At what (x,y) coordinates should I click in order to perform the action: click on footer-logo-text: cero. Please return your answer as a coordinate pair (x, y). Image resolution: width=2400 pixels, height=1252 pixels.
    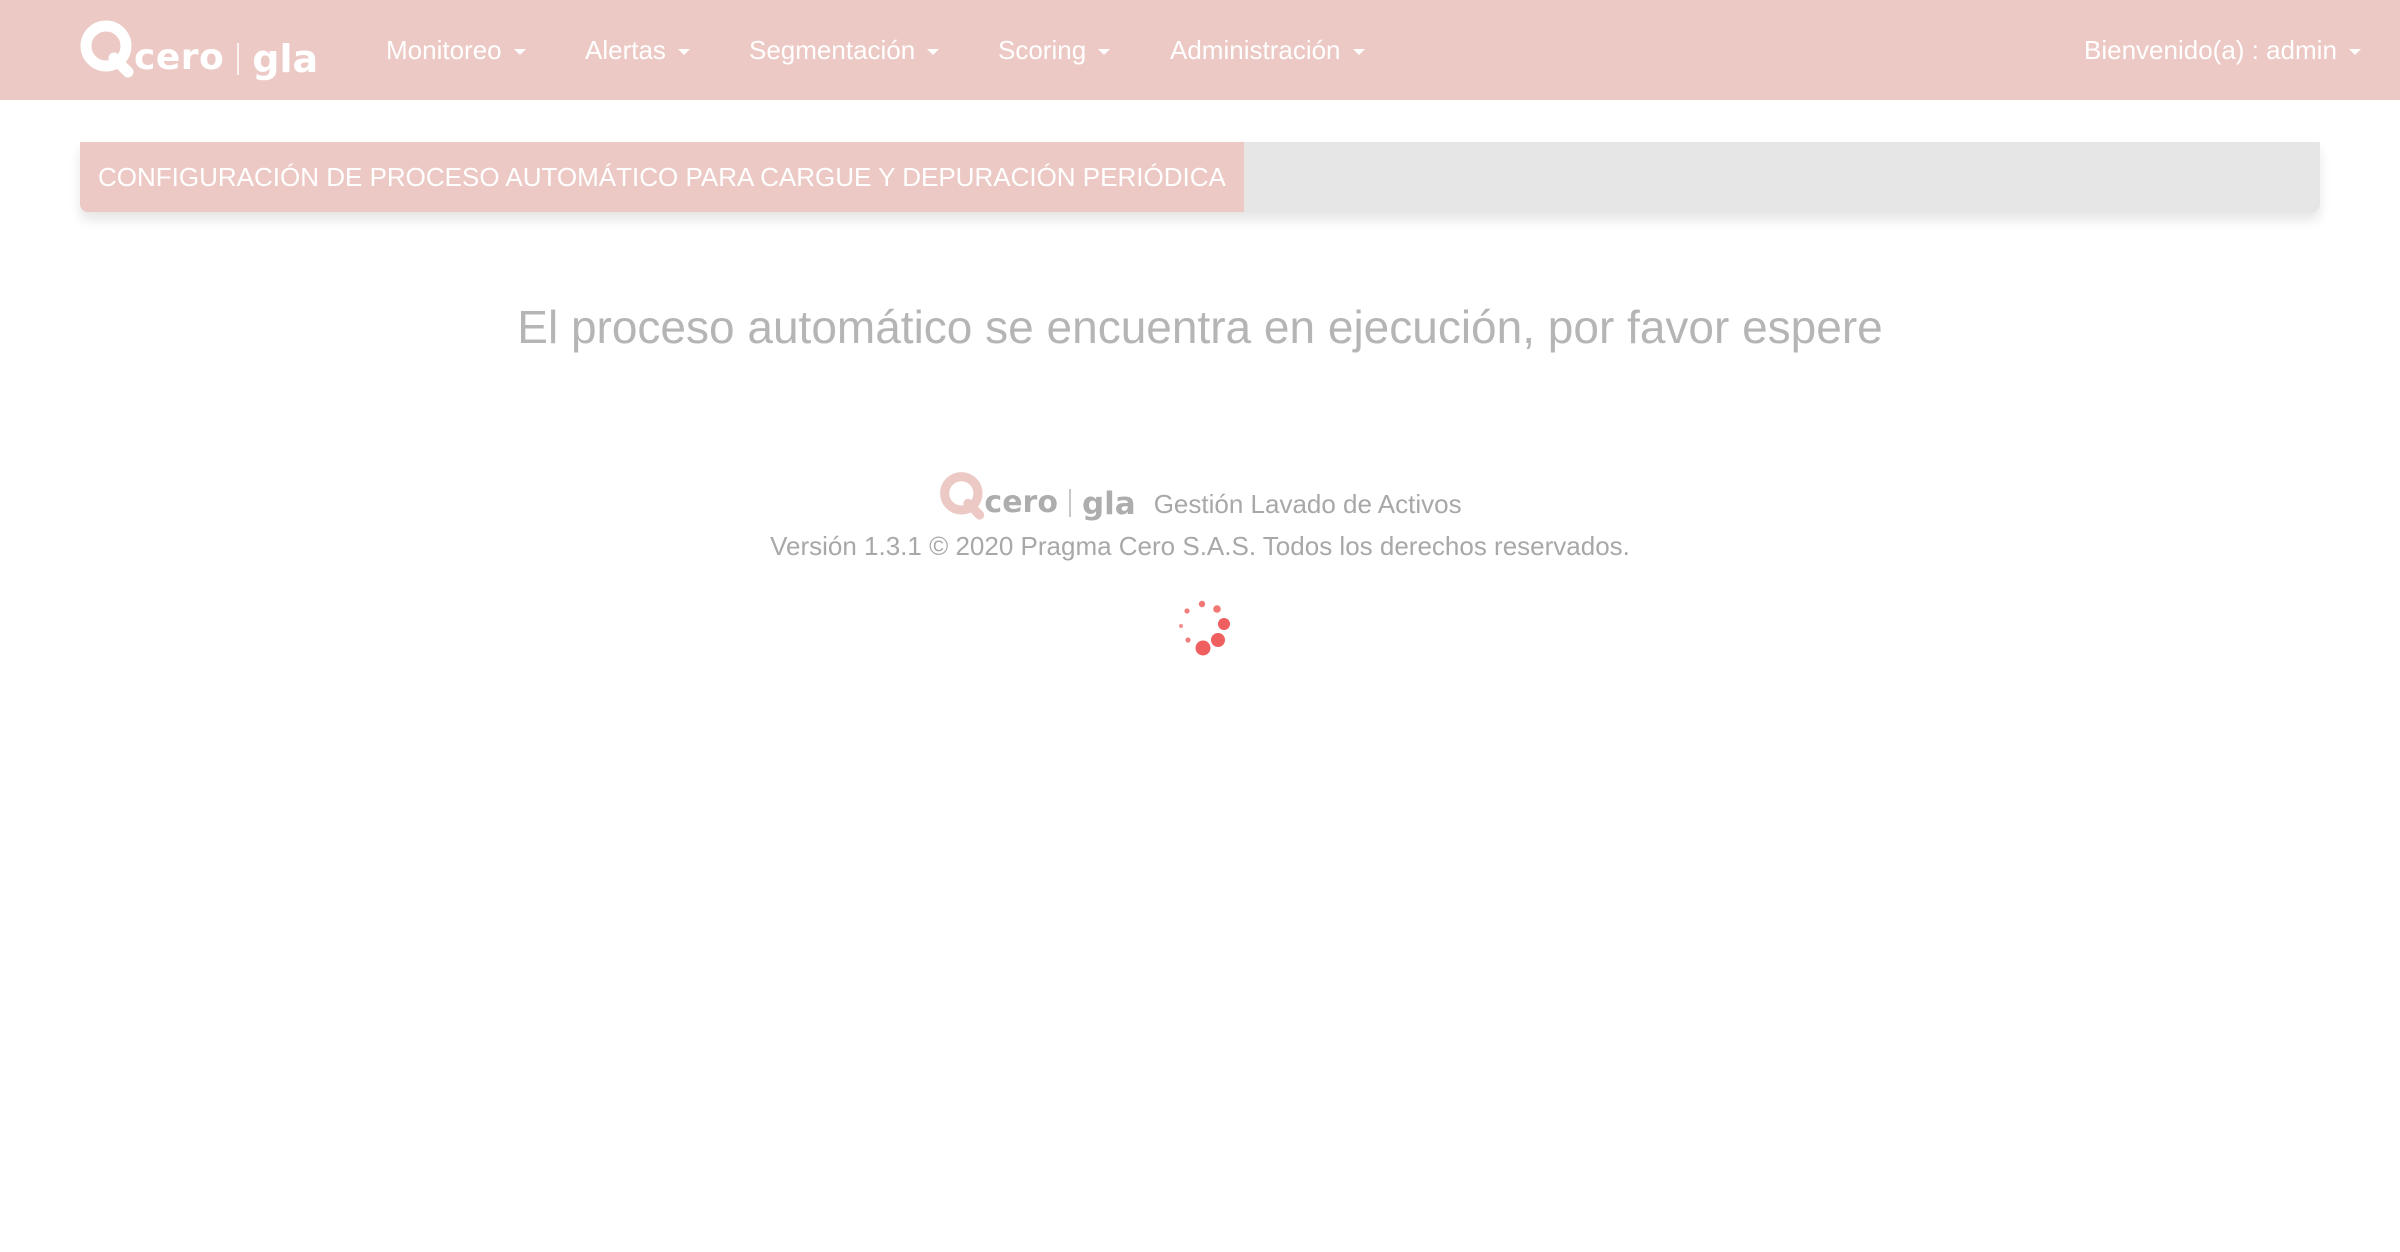
    Looking at the image, I should click on (1021, 502).